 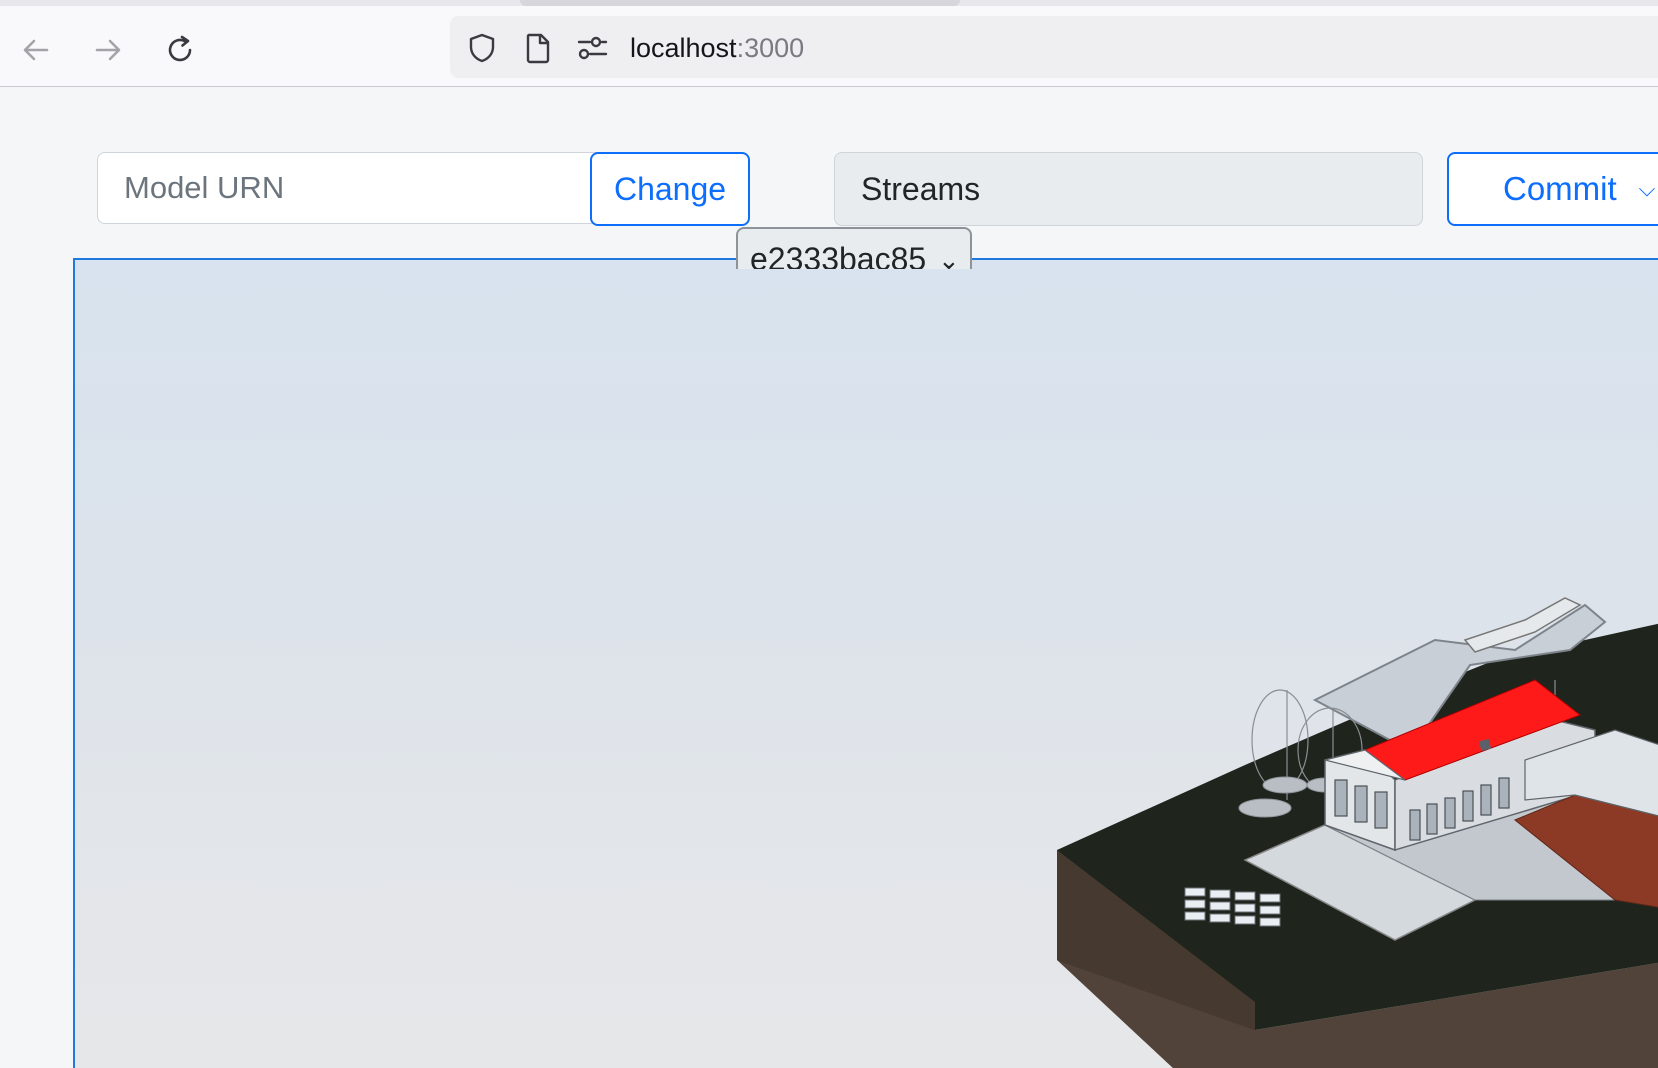 What do you see at coordinates (1647, 188) in the screenshot?
I see `chevron-down-icon: ⌵` at bounding box center [1647, 188].